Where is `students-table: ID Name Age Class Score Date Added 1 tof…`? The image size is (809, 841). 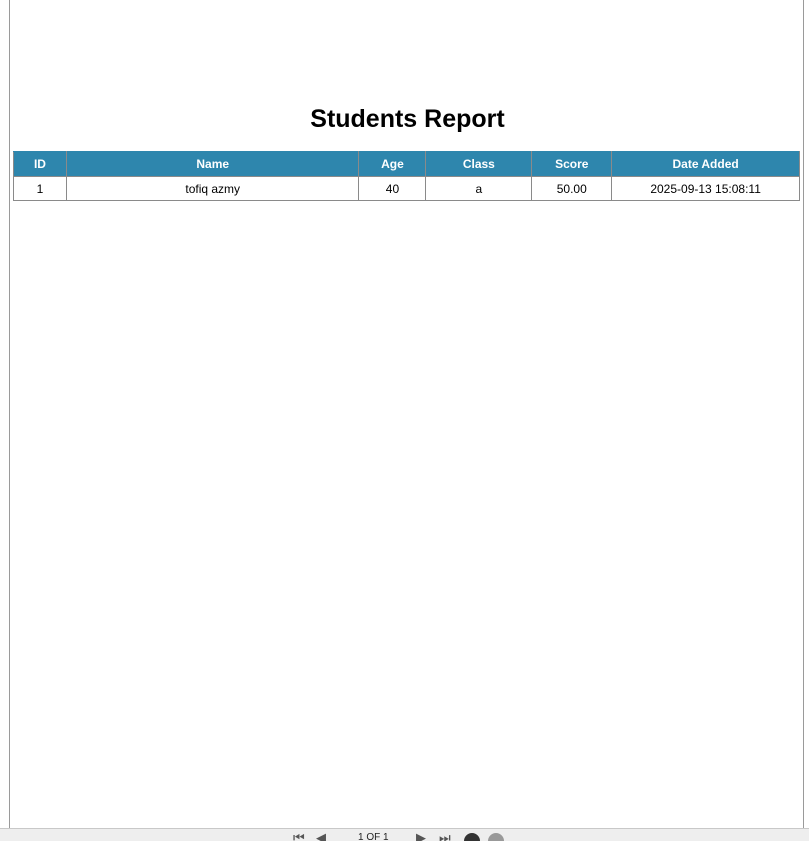 students-table: ID Name Age Class Score Date Added 1 tof… is located at coordinates (406, 176).